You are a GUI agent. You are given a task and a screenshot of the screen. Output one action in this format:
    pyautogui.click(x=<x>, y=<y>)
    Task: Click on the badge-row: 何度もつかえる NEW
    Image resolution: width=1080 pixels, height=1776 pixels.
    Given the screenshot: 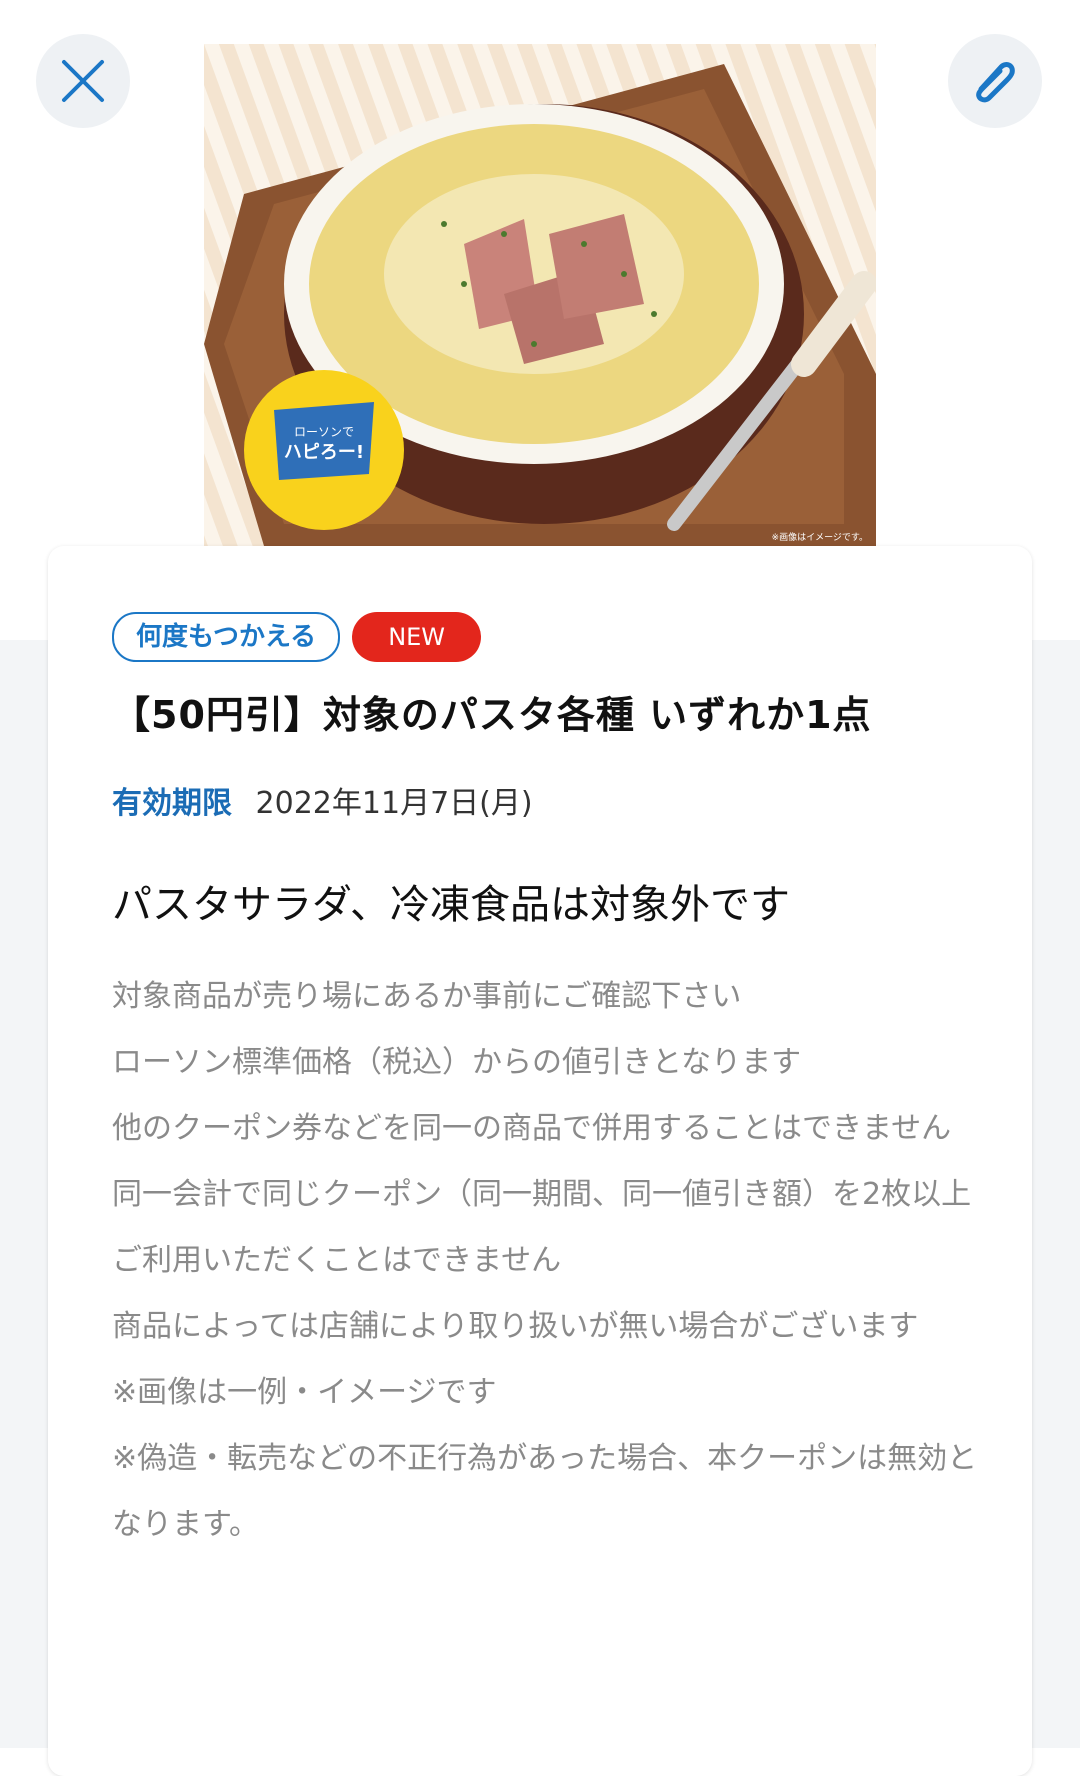 What is the action you would take?
    pyautogui.click(x=297, y=637)
    